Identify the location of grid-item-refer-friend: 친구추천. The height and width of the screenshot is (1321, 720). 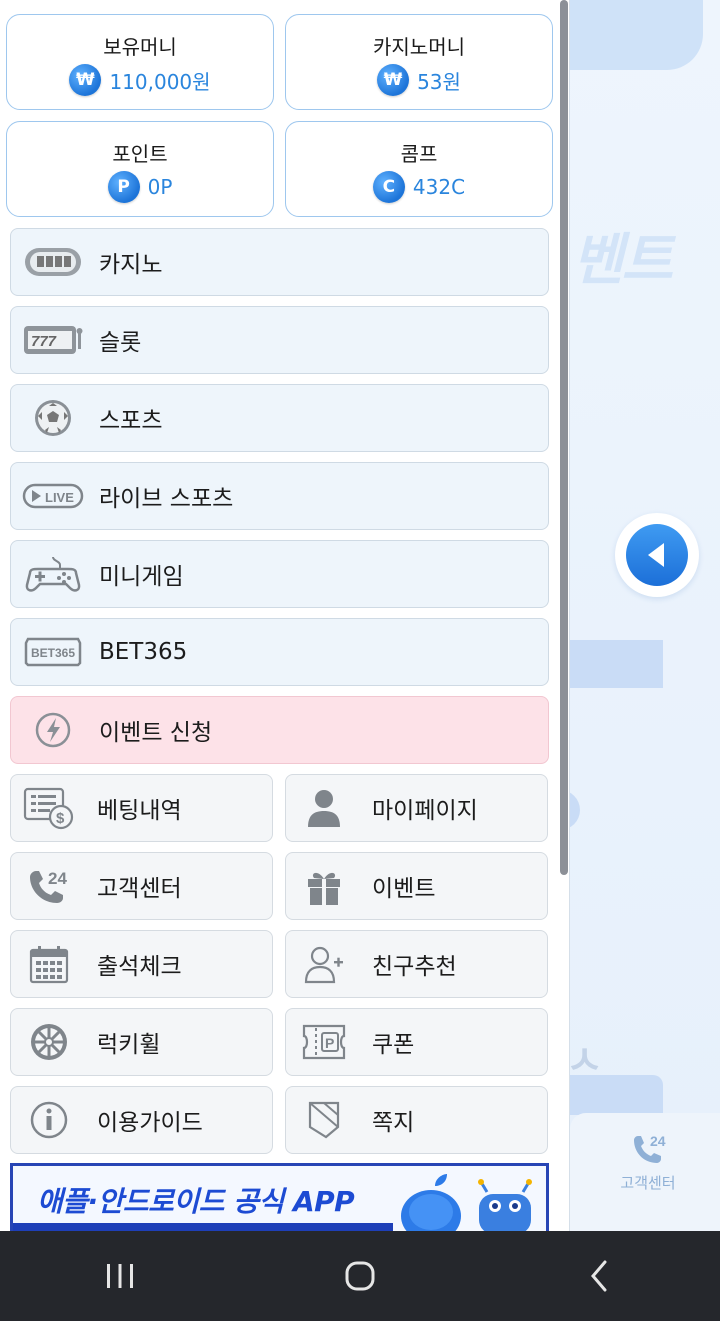
(416, 964).